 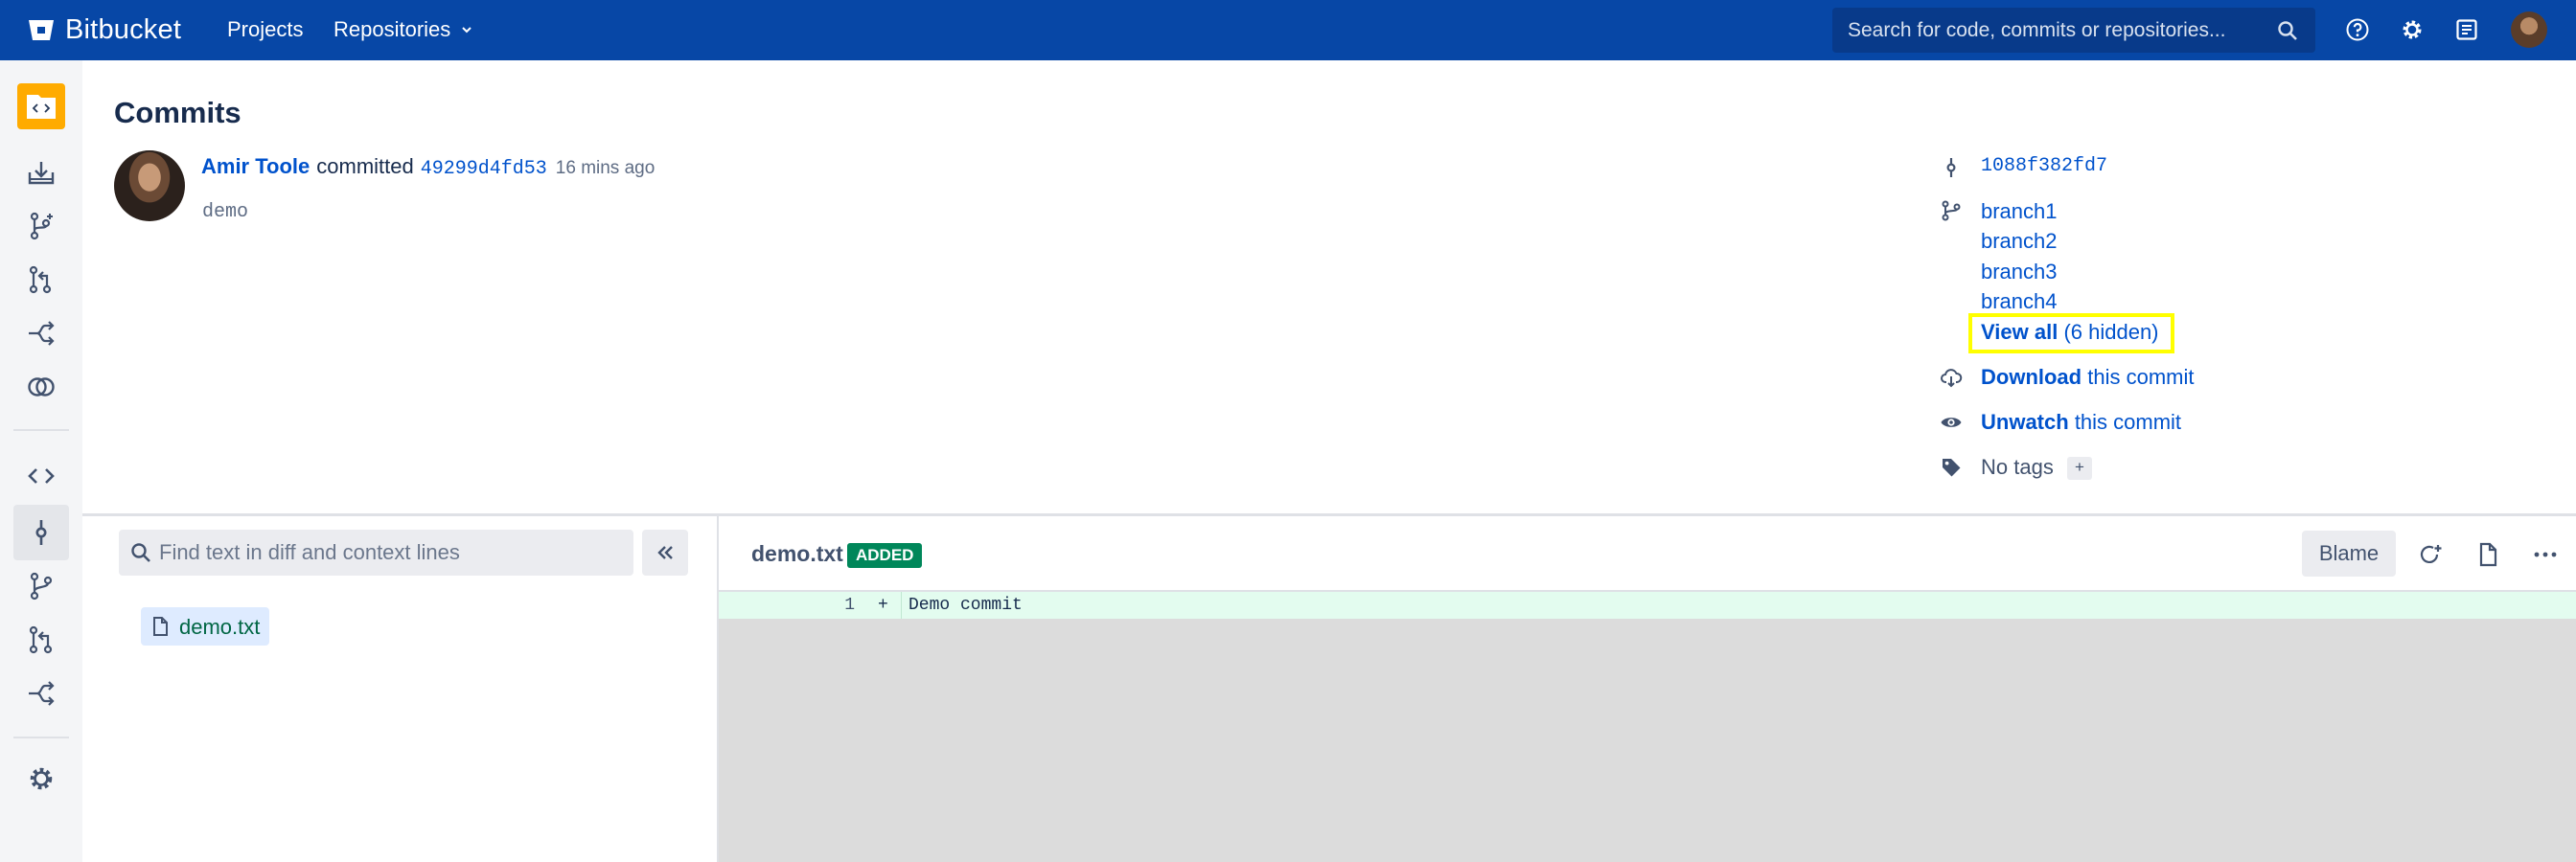 I want to click on page-title: Commits, so click(x=178, y=112).